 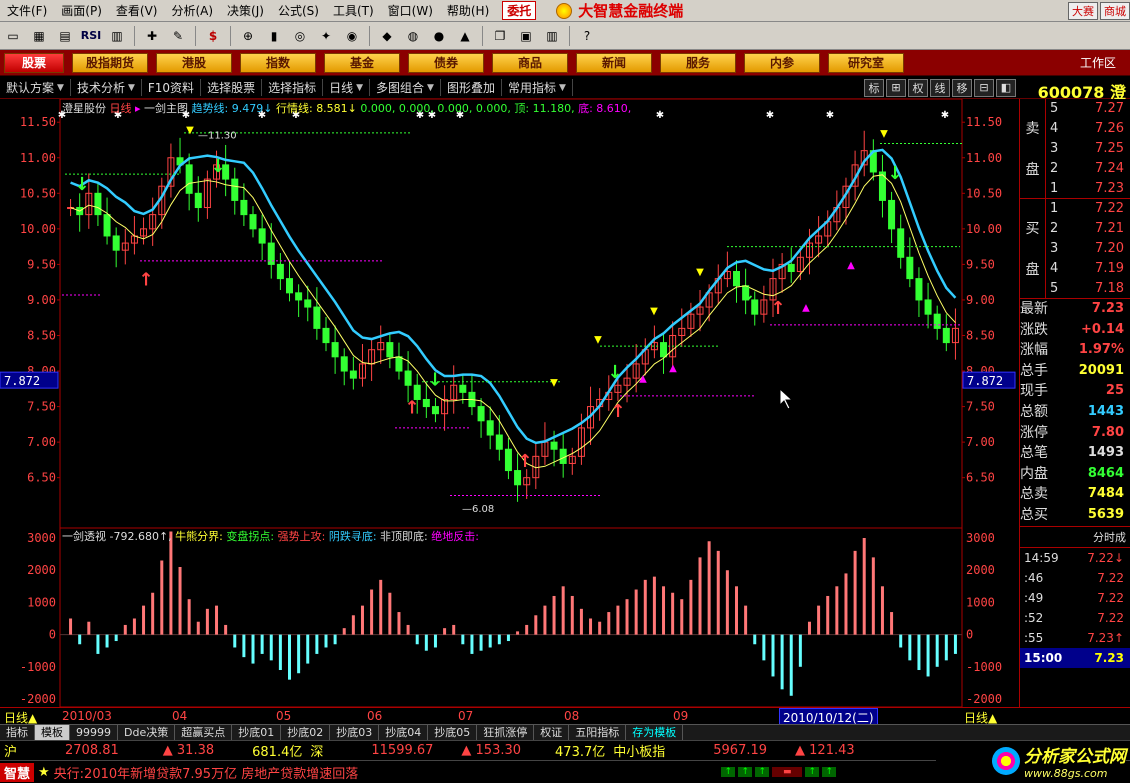 I want to click on sz-value: 11599.67, so click(x=402, y=750).